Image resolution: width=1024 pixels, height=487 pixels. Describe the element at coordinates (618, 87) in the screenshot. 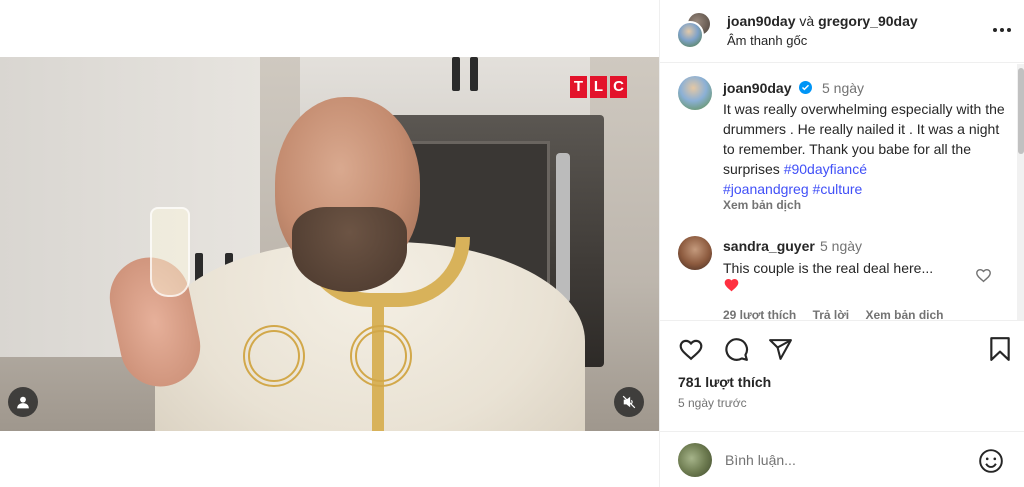

I see `tlc-letter: C` at that location.